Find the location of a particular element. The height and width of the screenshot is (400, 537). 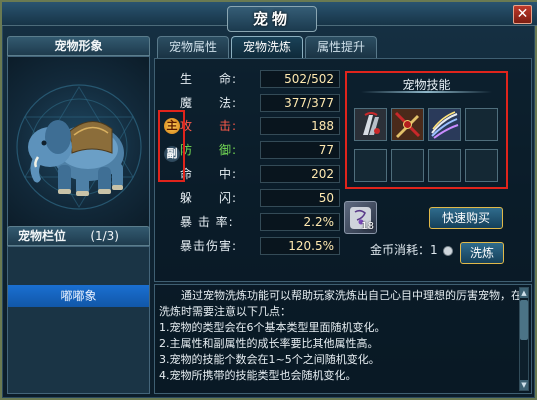

stat-label: 暴 击 率: is located at coordinates (207, 222).